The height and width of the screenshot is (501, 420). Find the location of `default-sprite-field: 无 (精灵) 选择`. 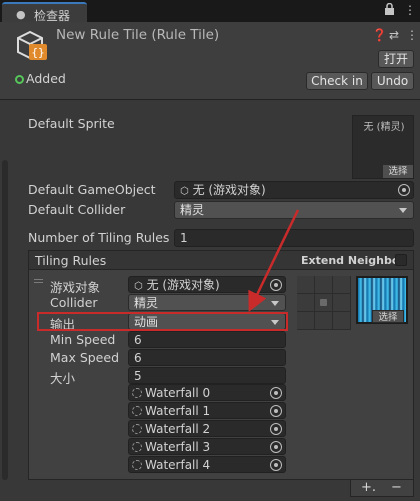

default-sprite-field: 无 (精灵) 选择 is located at coordinates (383, 147).